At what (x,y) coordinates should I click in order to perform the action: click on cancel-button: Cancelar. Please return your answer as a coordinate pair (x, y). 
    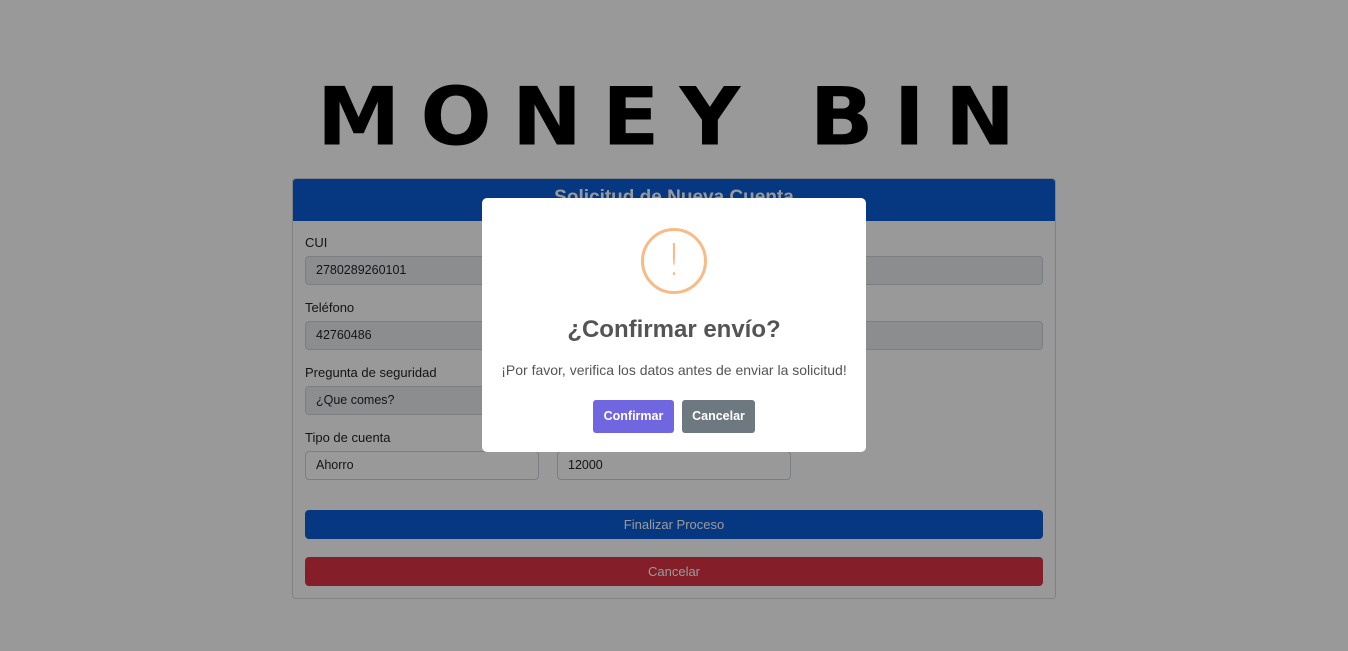
    Looking at the image, I should click on (718, 416).